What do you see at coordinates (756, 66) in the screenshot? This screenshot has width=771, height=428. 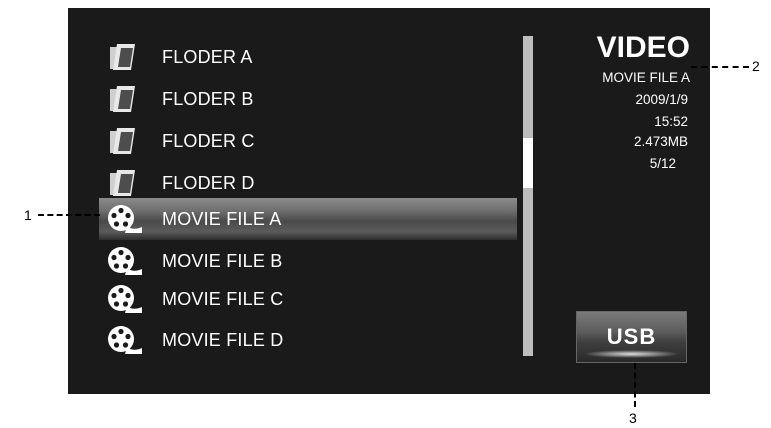 I see `callout-number-2: 2` at bounding box center [756, 66].